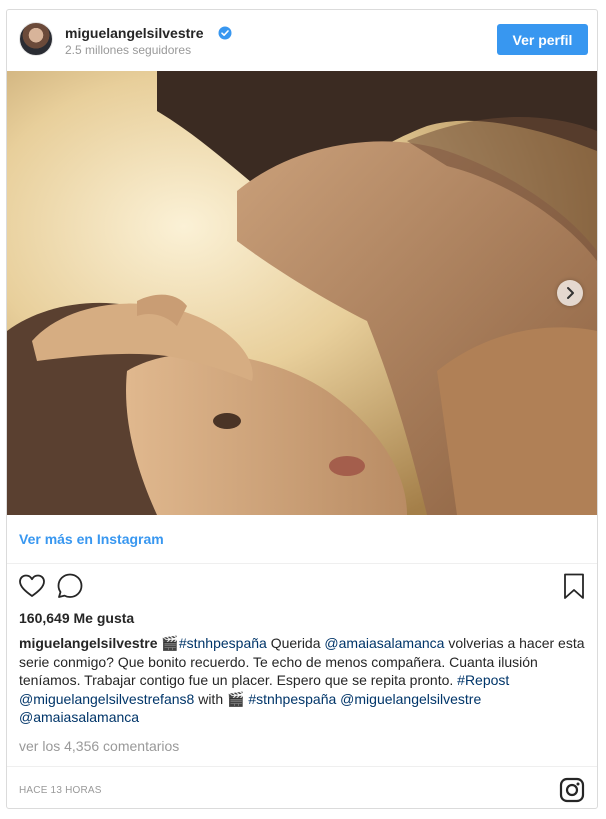  I want to click on username: miguelangelsilvestre, so click(134, 33).